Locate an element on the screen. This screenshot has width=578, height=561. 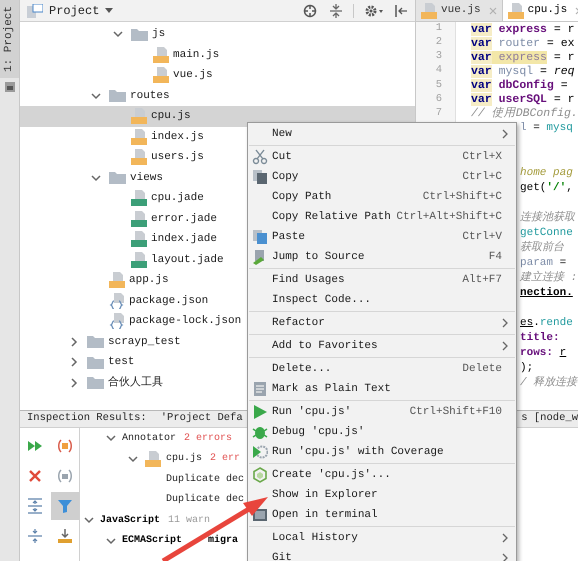
code-line: / 释放连接 is located at coordinates (549, 383).